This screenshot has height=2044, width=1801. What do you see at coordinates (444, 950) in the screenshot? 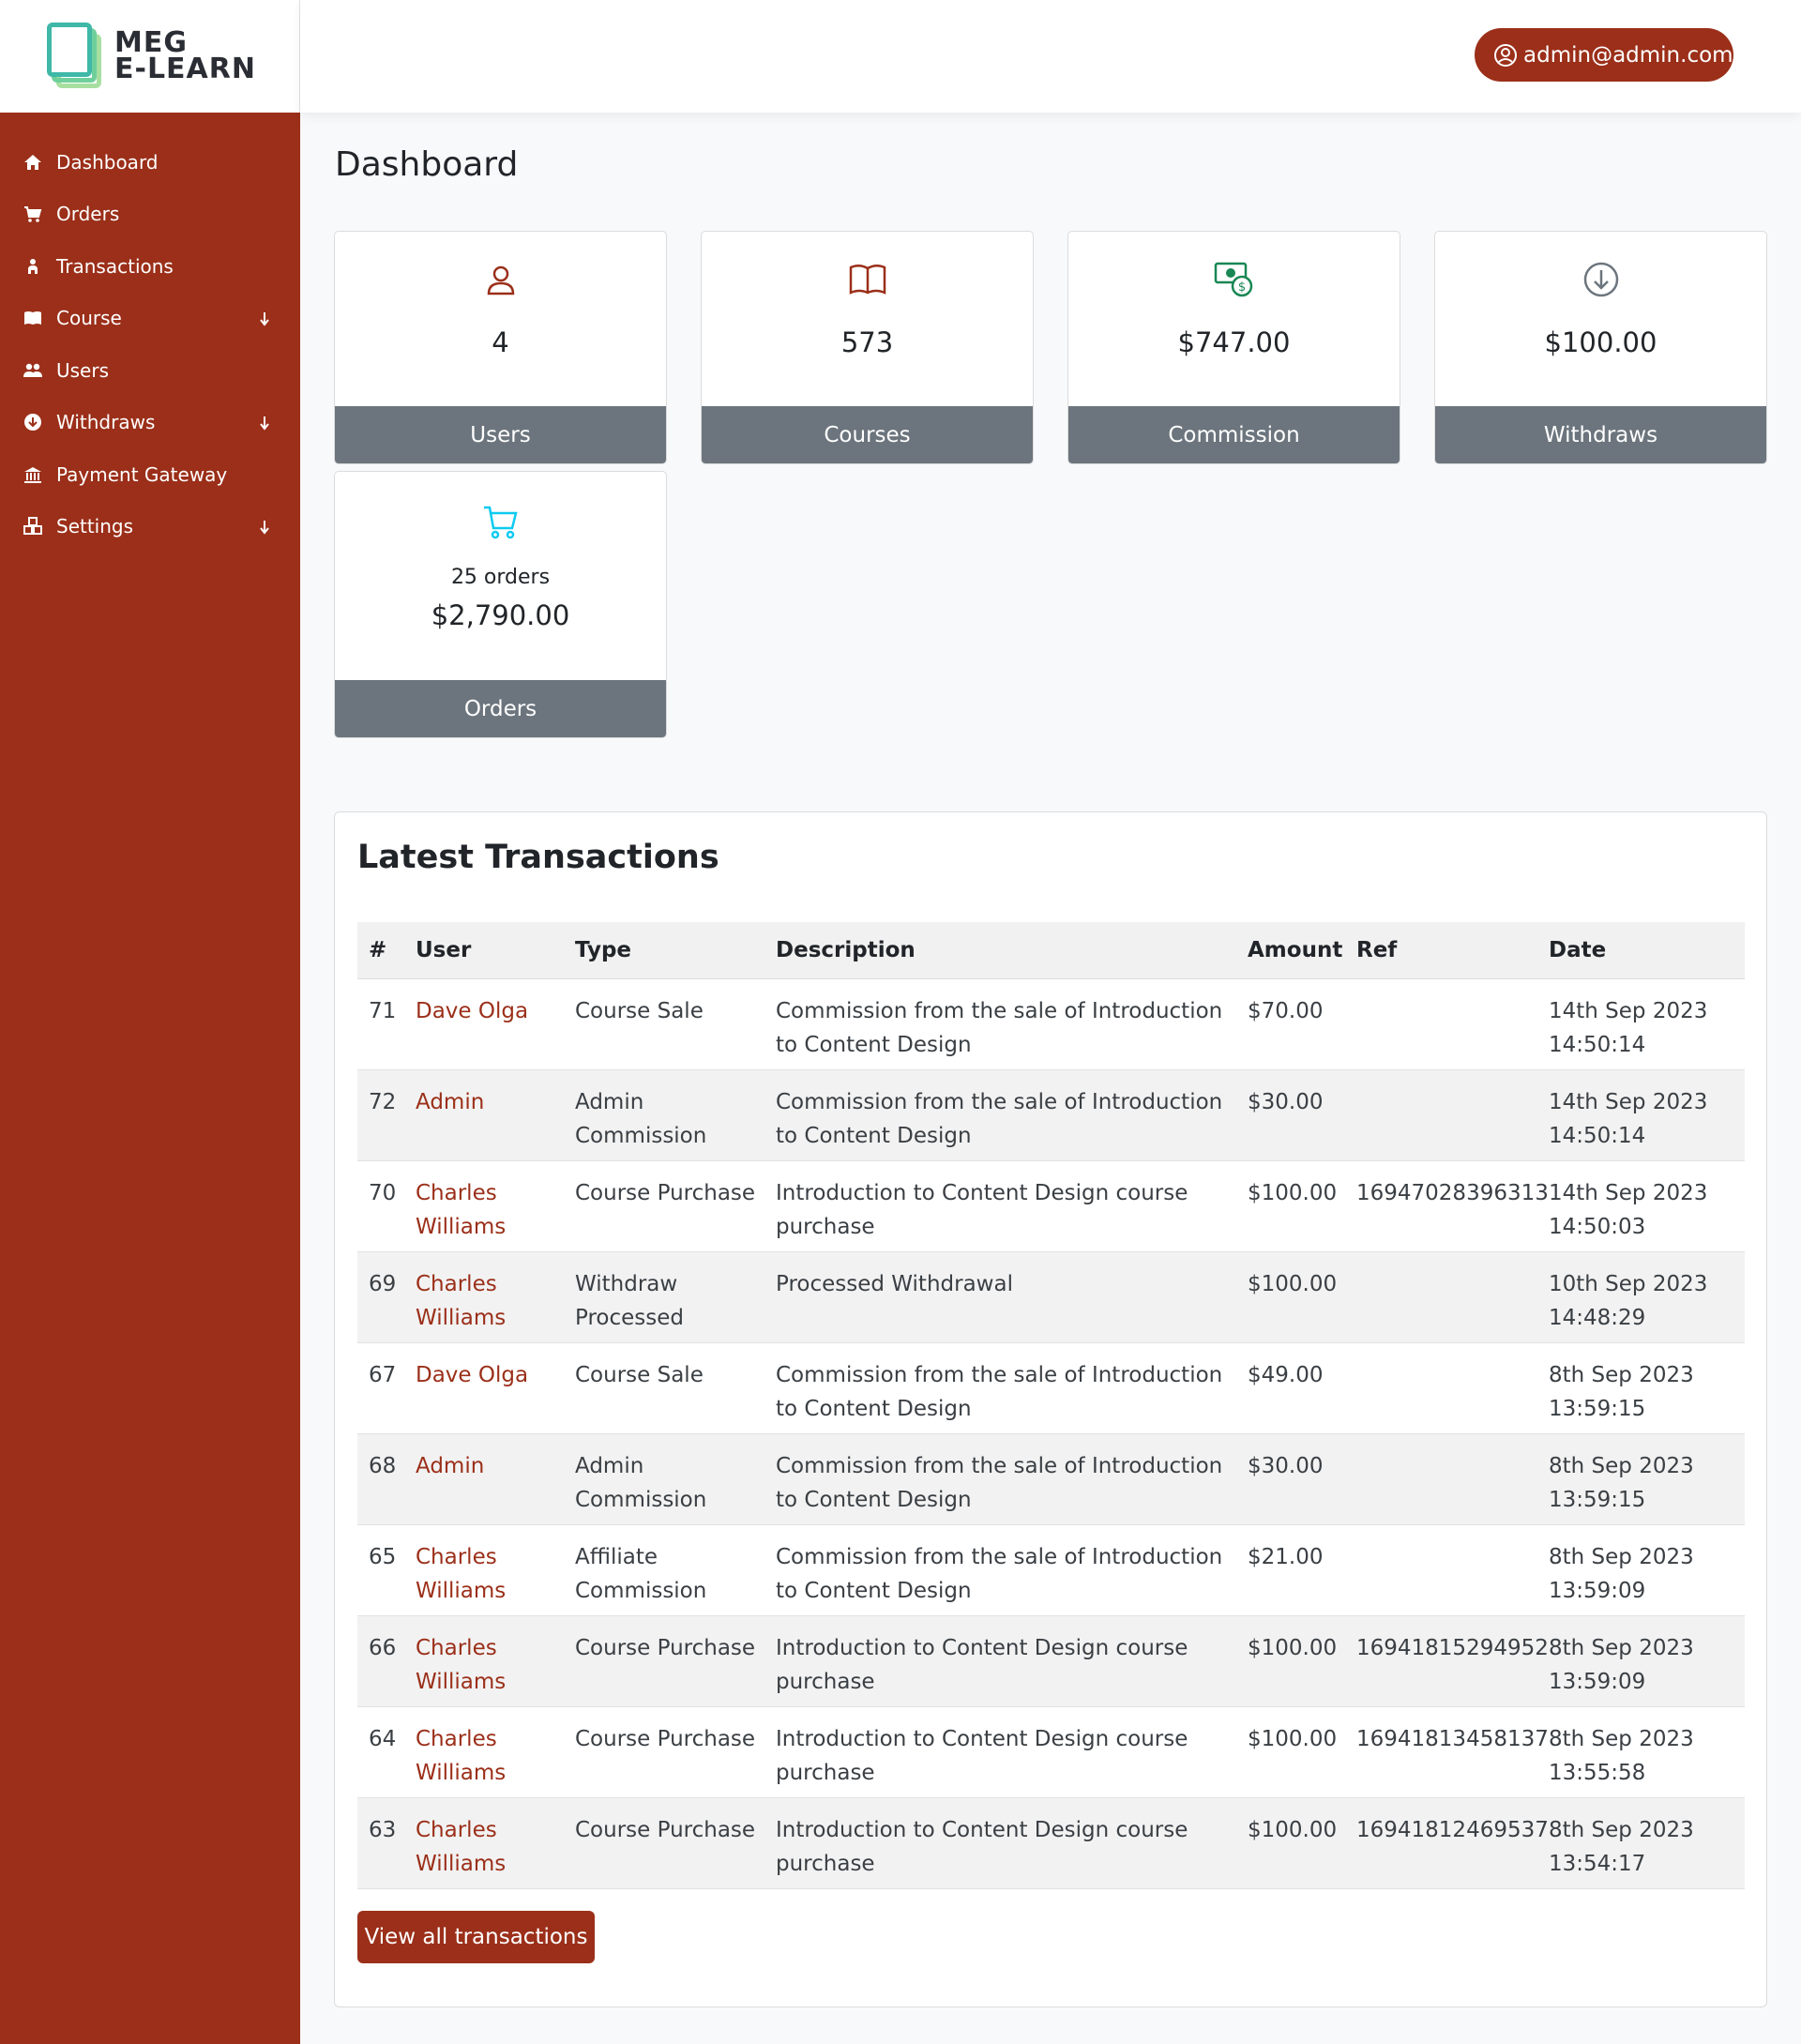
I see `column-header-user: User` at bounding box center [444, 950].